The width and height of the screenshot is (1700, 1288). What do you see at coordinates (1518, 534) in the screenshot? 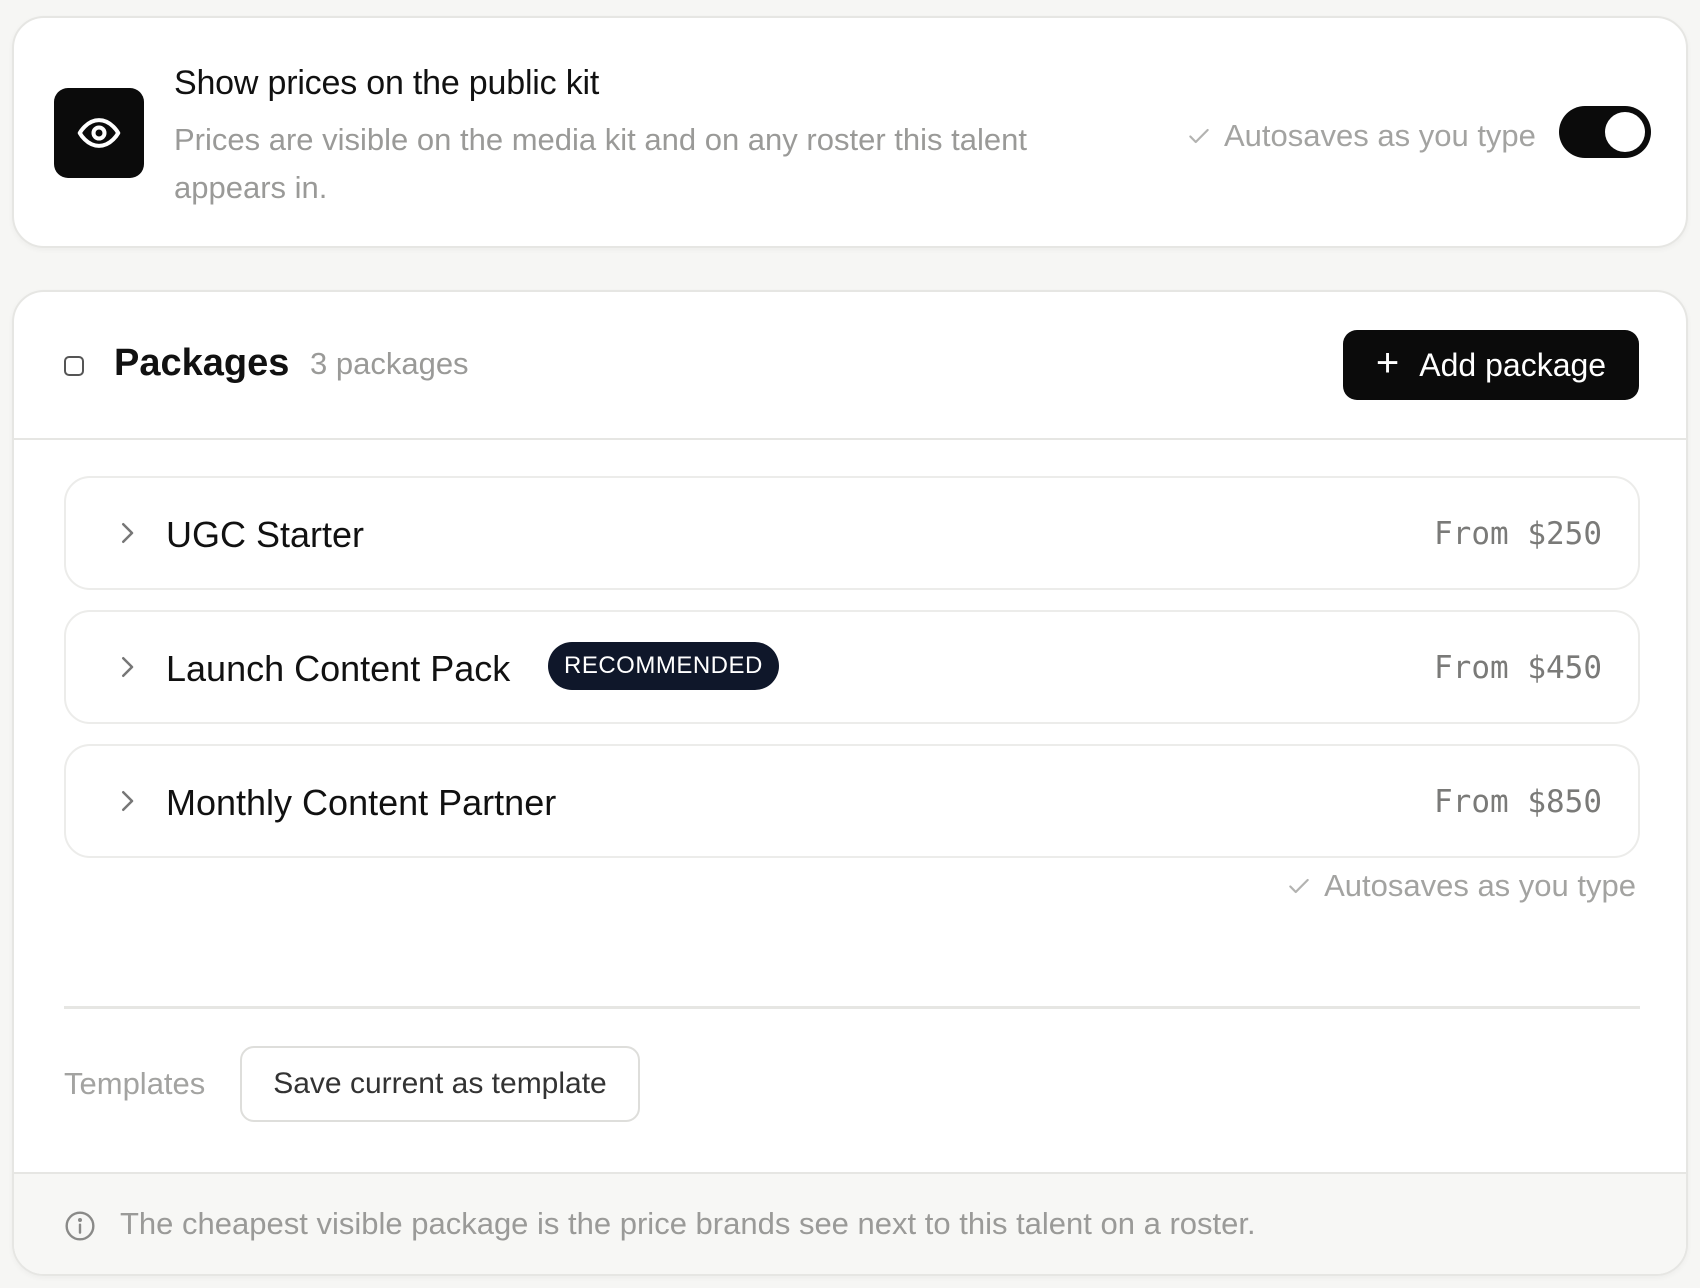
I see `package-price: From $250` at bounding box center [1518, 534].